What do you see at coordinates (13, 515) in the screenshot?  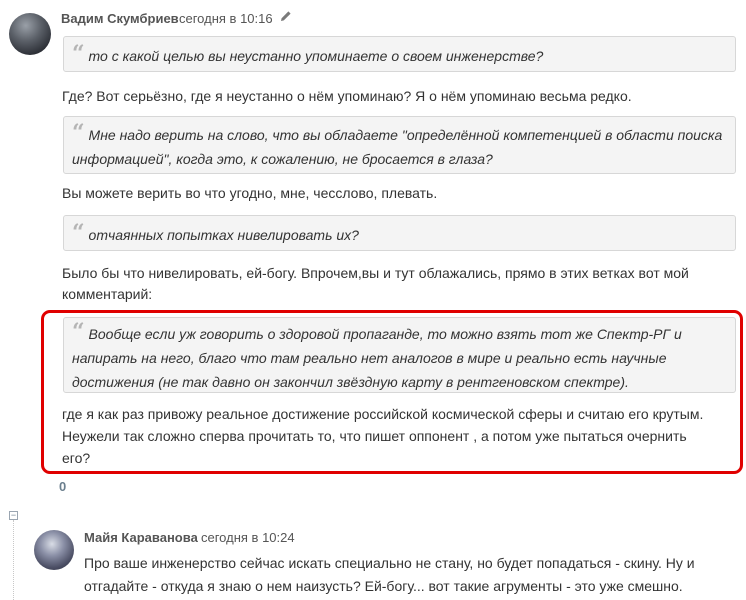 I see `collapse-icon: −` at bounding box center [13, 515].